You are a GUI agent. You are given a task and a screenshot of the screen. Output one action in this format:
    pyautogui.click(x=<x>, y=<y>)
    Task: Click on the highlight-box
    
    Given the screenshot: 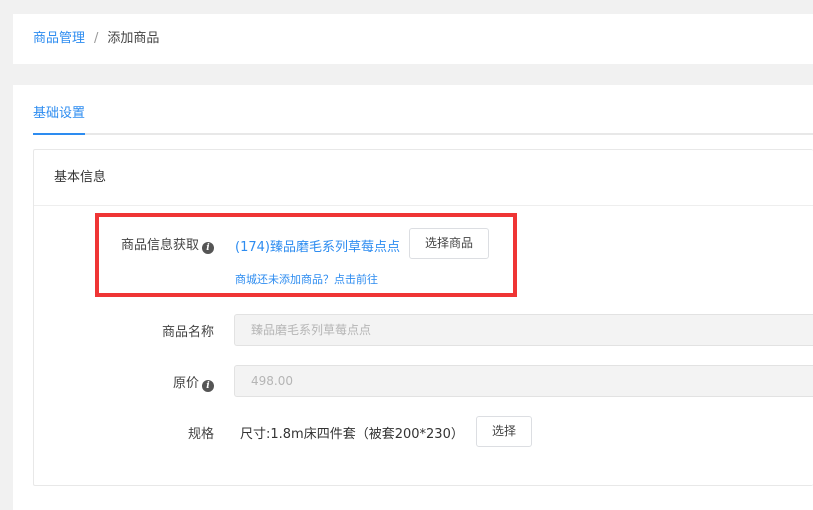 What is the action you would take?
    pyautogui.click(x=306, y=255)
    